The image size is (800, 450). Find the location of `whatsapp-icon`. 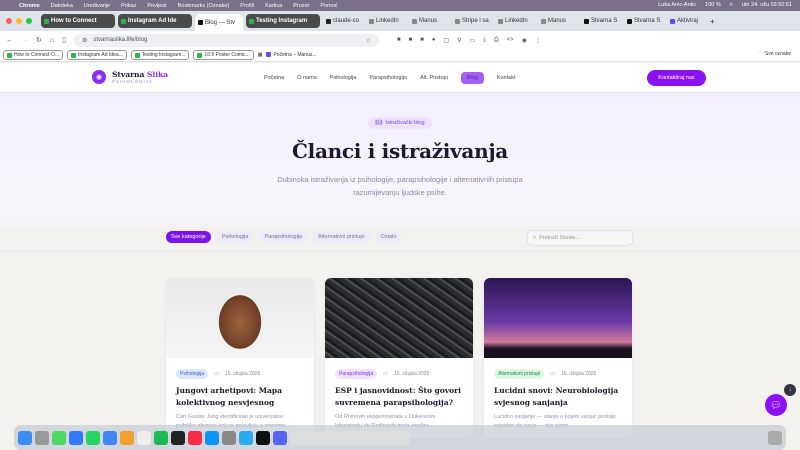

whatsapp-icon is located at coordinates (93, 437).